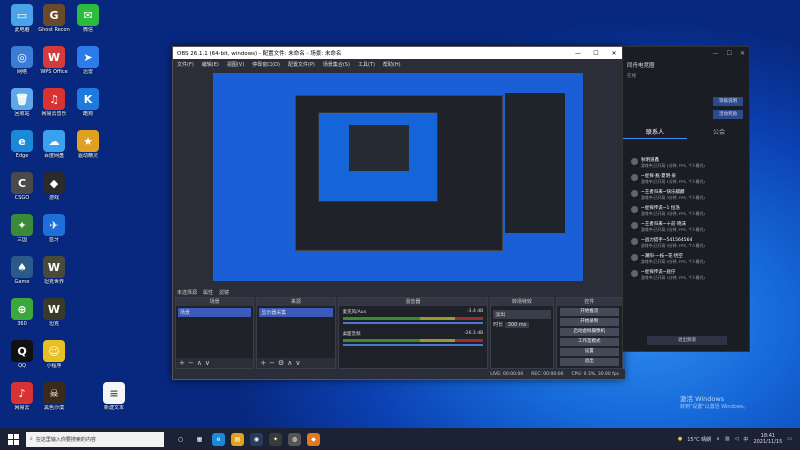 The image size is (800, 450). What do you see at coordinates (688, 227) in the screenshot?
I see `member-item: ~王者归来~十前·晓沫 游戏中(已开局 2分钟, FPS, 个人模式)` at bounding box center [688, 227].